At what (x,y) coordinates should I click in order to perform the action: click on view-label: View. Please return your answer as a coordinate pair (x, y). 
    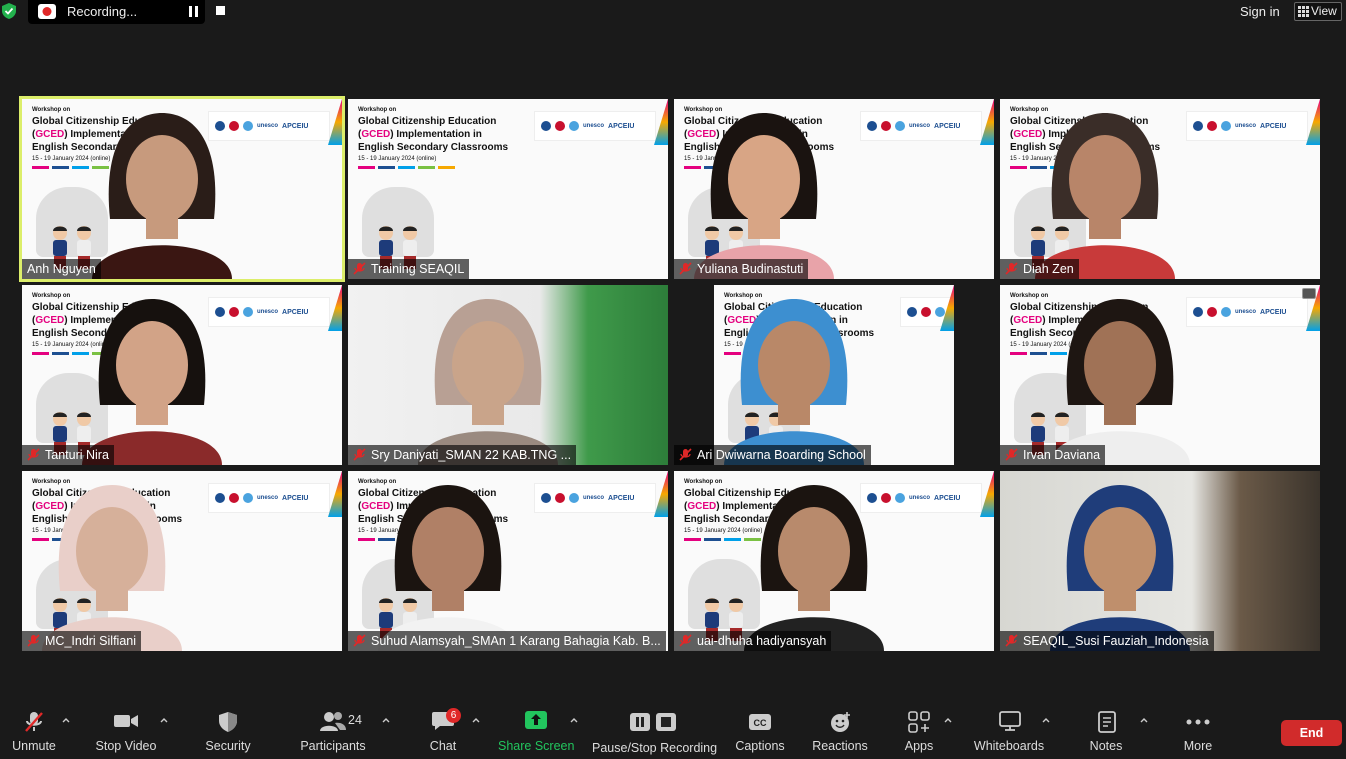
    Looking at the image, I should click on (1324, 11).